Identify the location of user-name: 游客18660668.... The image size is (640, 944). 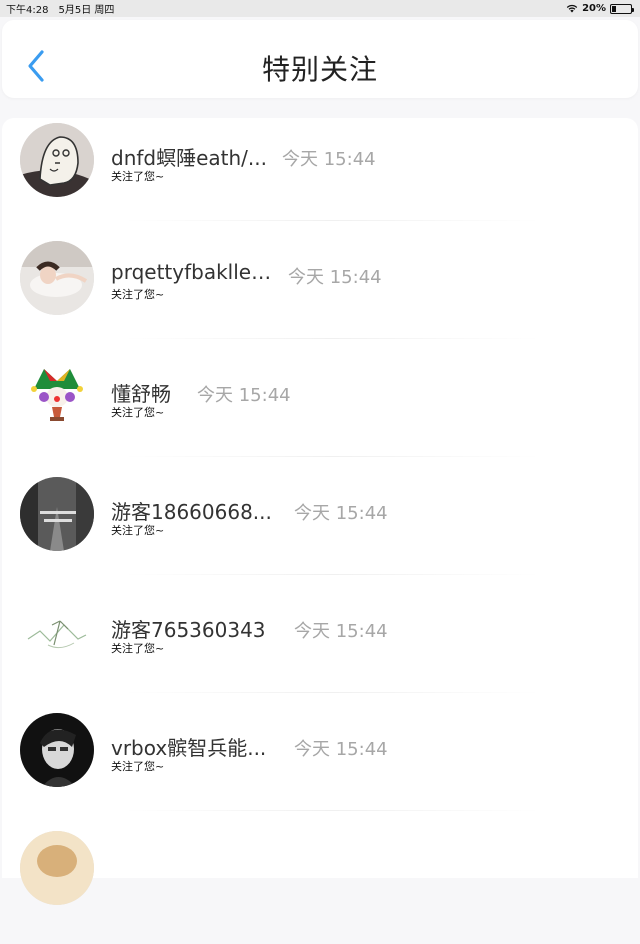
(191, 510).